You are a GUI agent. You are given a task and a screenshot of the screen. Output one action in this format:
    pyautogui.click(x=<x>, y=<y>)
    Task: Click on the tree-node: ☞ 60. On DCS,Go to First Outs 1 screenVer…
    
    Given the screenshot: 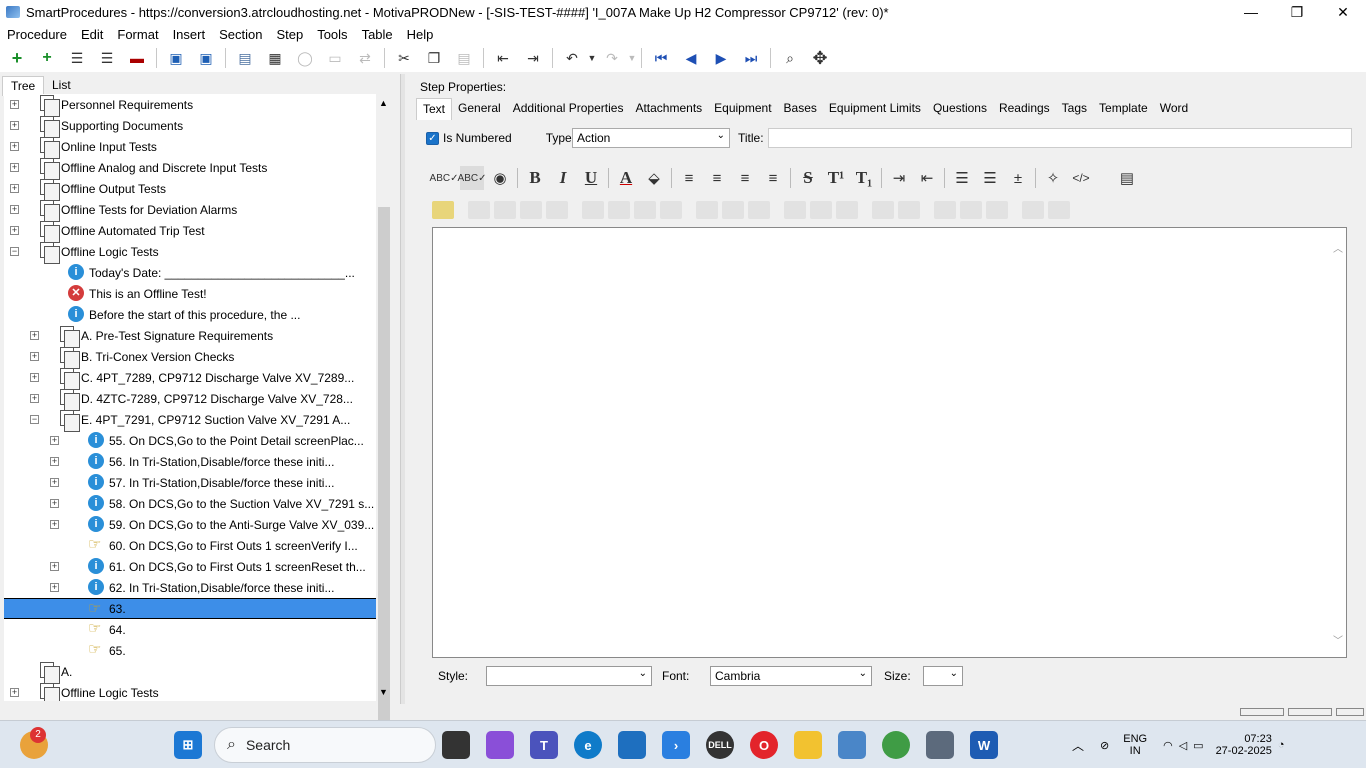 What is the action you would take?
    pyautogui.click(x=190, y=545)
    